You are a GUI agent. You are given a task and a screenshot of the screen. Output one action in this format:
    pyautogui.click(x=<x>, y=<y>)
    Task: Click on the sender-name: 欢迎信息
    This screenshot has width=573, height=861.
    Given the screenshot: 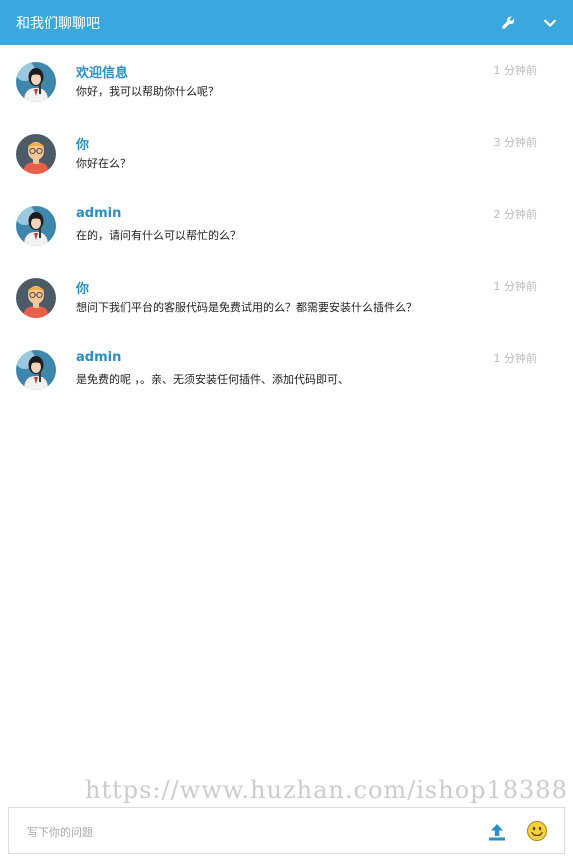 What is the action you would take?
    pyautogui.click(x=102, y=73)
    